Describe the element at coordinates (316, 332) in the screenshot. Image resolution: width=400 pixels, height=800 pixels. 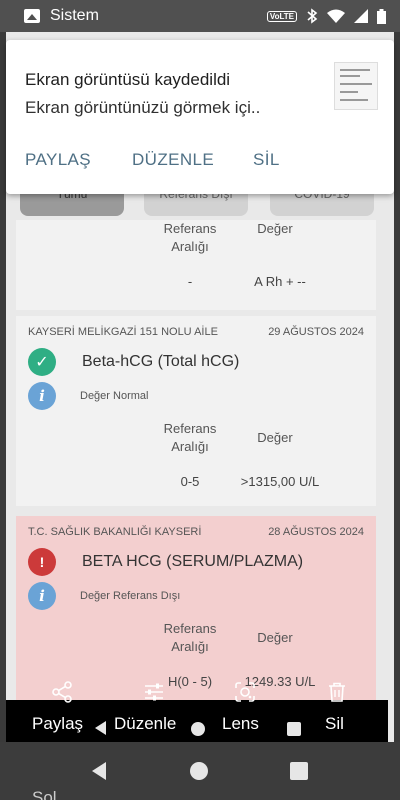
I see `result-date: 29 AĞUSTOS 2024` at that location.